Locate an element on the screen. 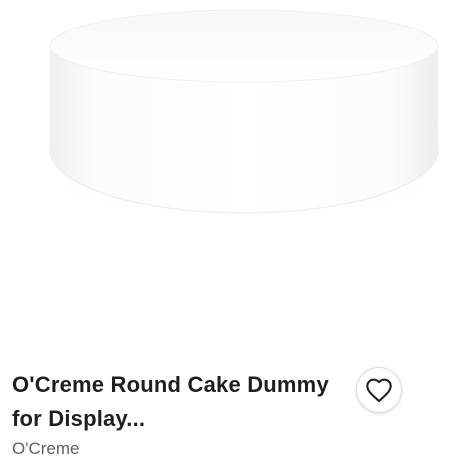 This screenshot has width=464, height=466. heart-outline-icon is located at coordinates (379, 390).